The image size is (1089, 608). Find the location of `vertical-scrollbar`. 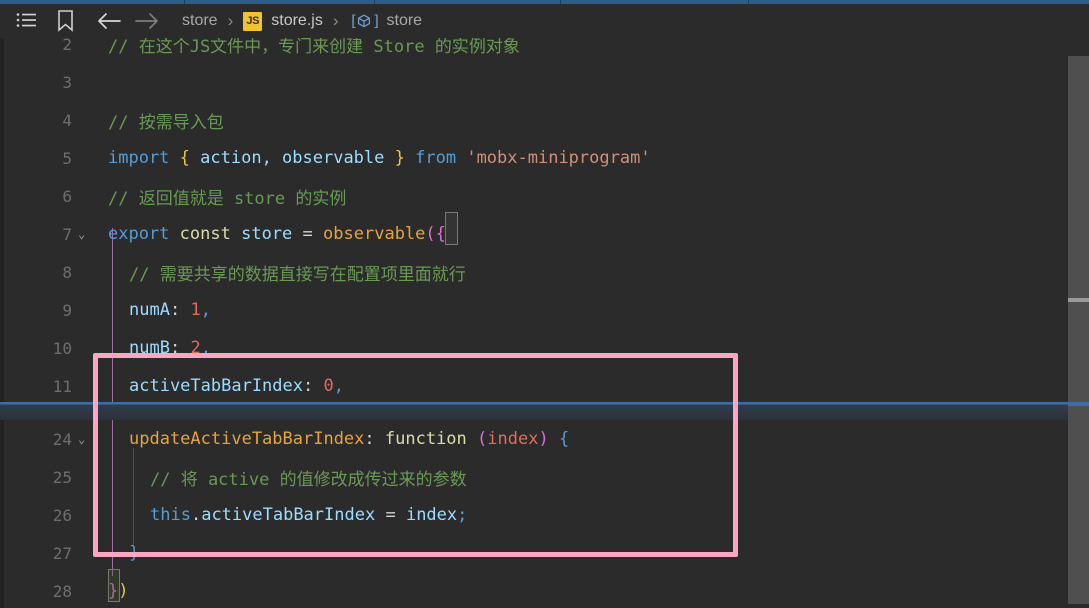

vertical-scrollbar is located at coordinates (1078, 323).